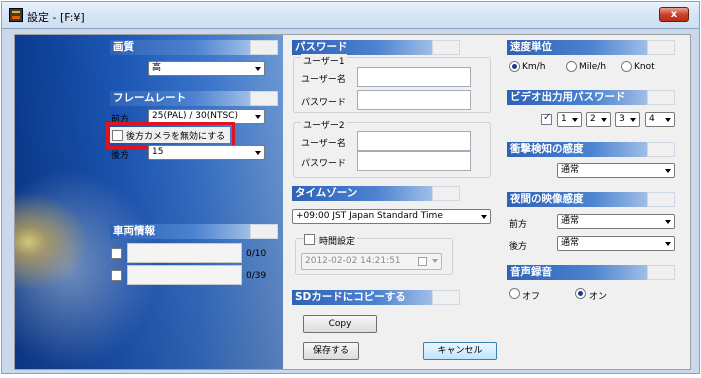  Describe the element at coordinates (564, 119) in the screenshot. I see `digit-value: 1` at that location.